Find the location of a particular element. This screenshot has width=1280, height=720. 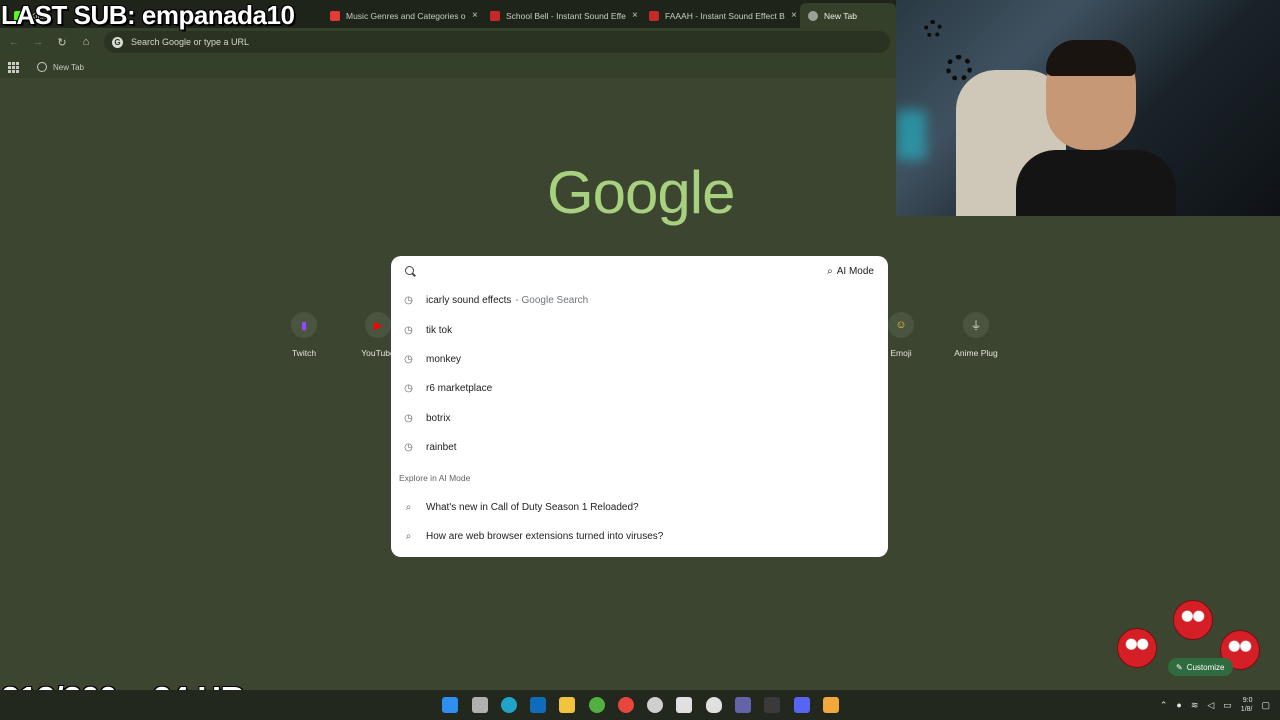

tab-title: Music Genres and Categories o is located at coordinates (406, 15).